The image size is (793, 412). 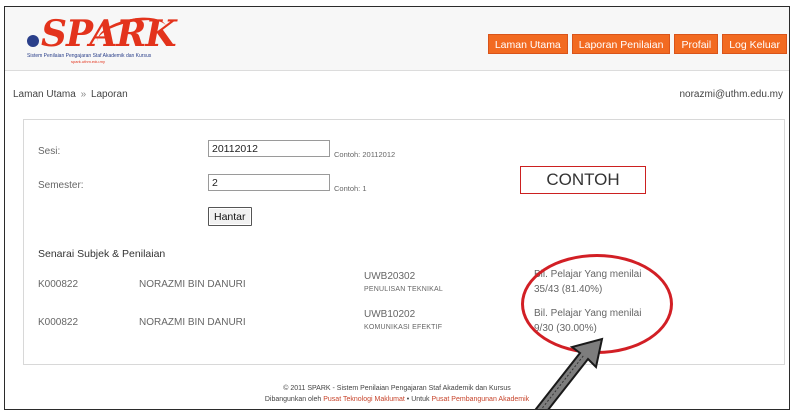 What do you see at coordinates (621, 44) in the screenshot?
I see `nav-laporan-penilaian: Laporan Penilaian` at bounding box center [621, 44].